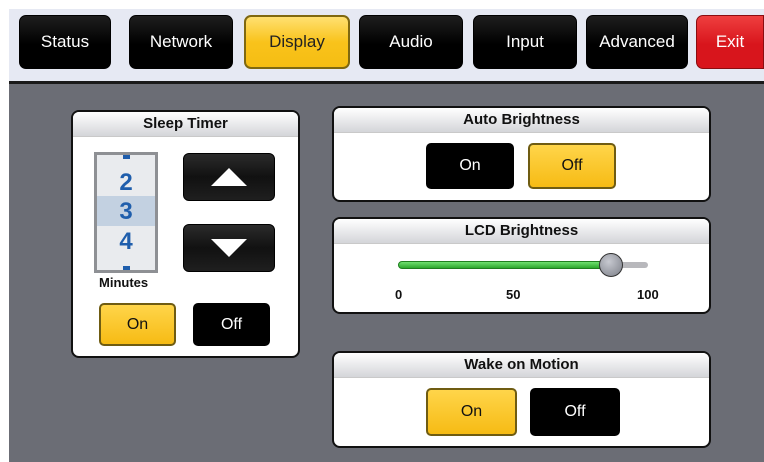 Image resolution: width=764 pixels, height=462 pixels. I want to click on sleep-timer-title: Sleep Timer, so click(185, 124).